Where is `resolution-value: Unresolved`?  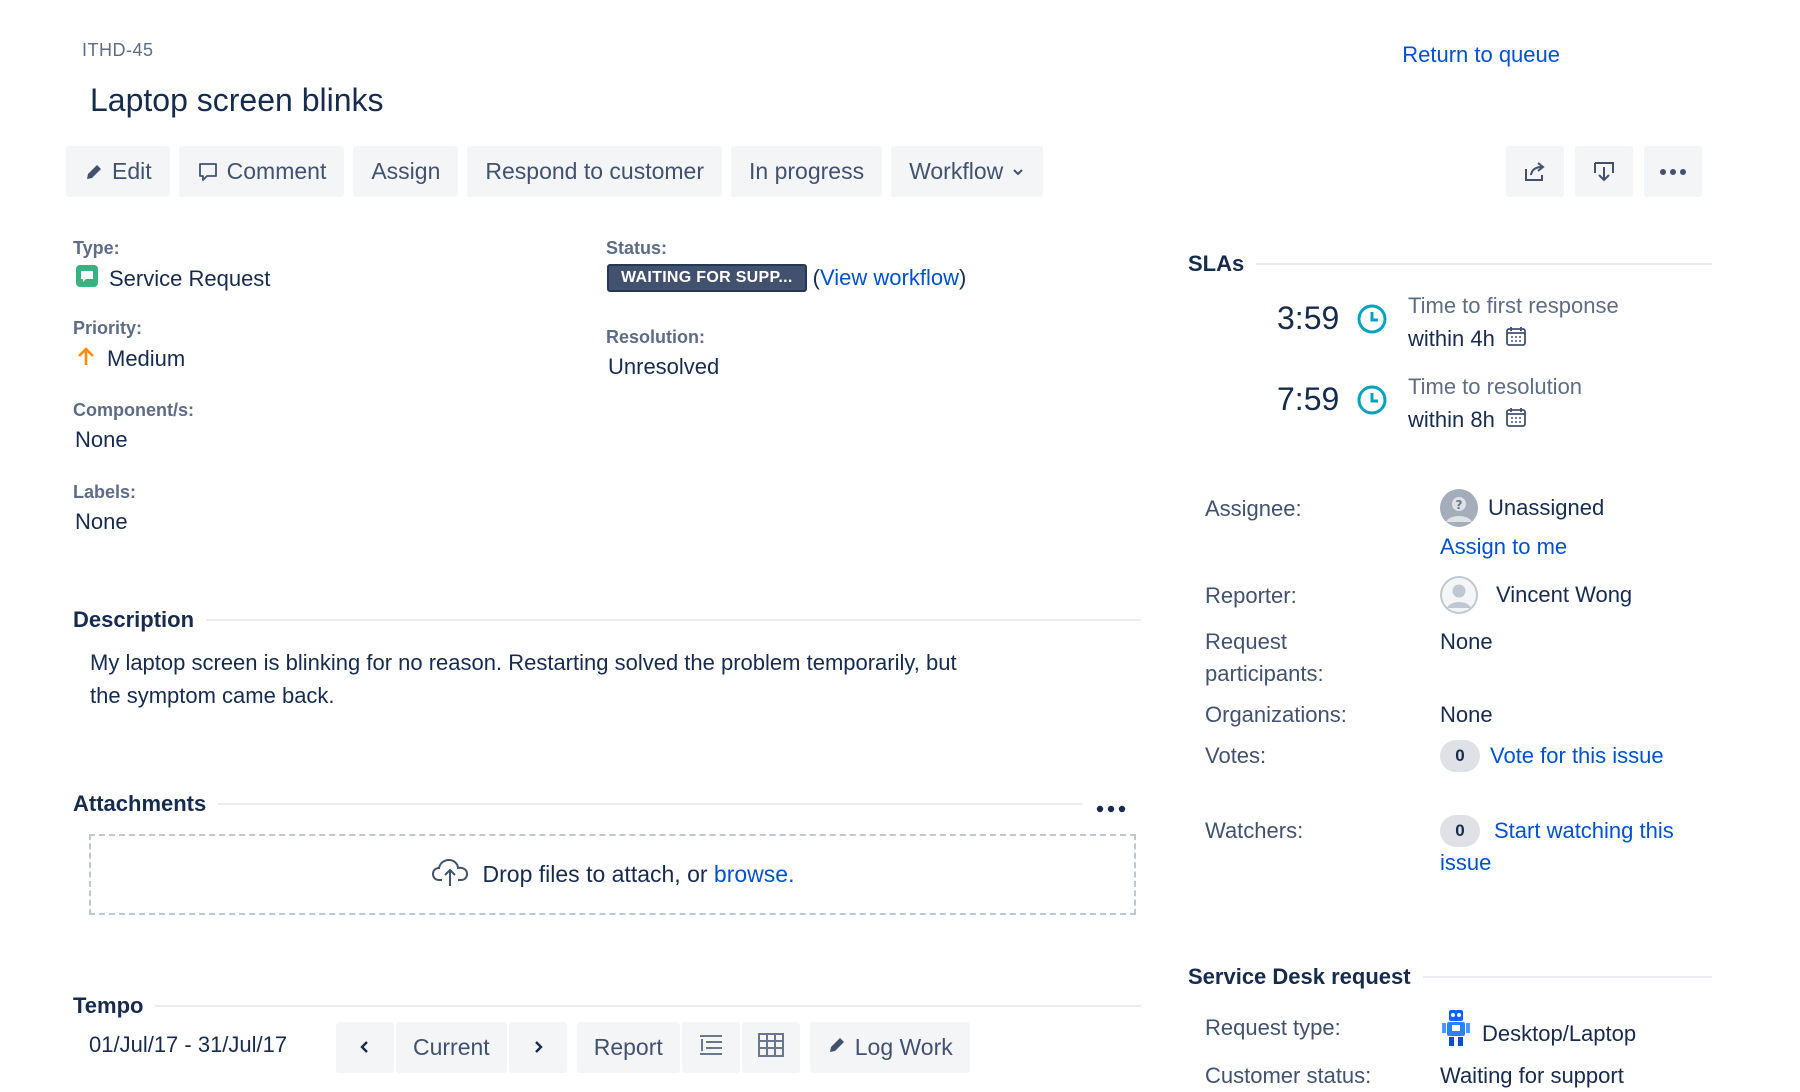 resolution-value: Unresolved is located at coordinates (664, 366).